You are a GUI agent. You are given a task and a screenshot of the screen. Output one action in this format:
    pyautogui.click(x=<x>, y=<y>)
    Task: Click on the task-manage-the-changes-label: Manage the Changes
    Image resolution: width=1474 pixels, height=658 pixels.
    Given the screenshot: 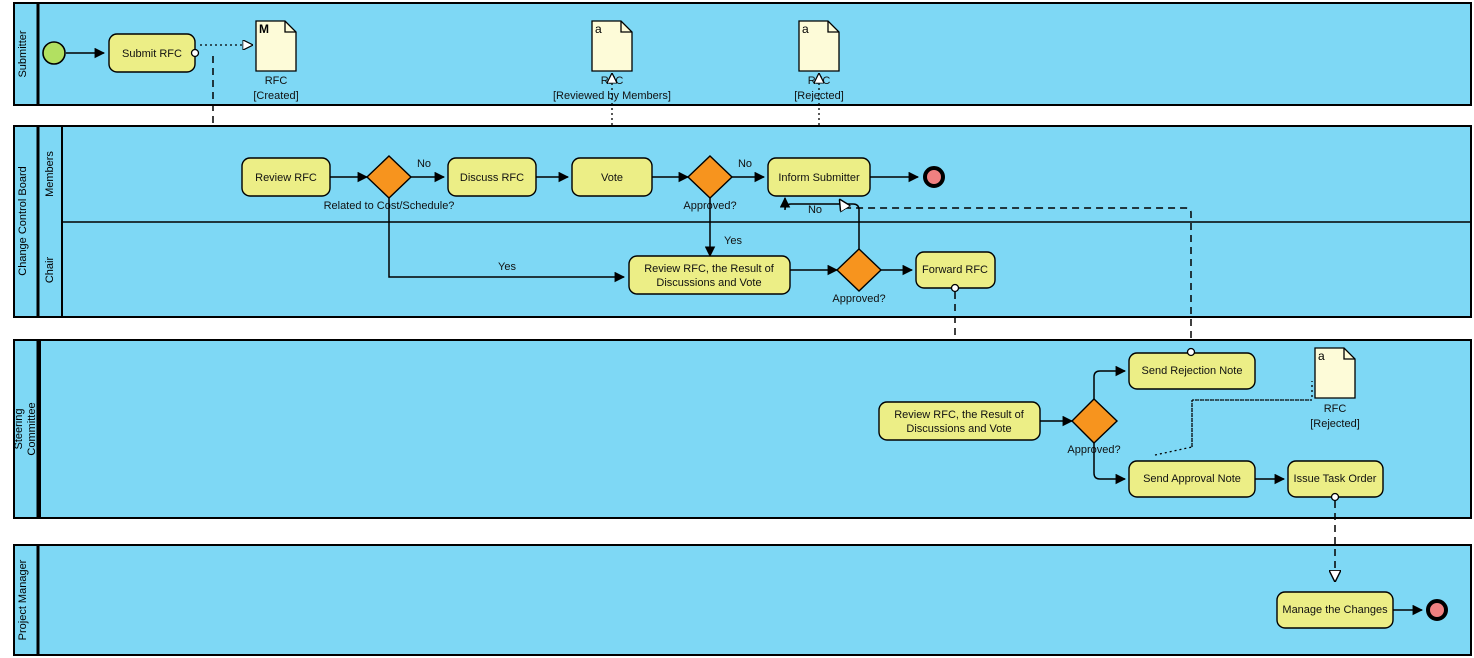 What is the action you would take?
    pyautogui.click(x=1335, y=610)
    